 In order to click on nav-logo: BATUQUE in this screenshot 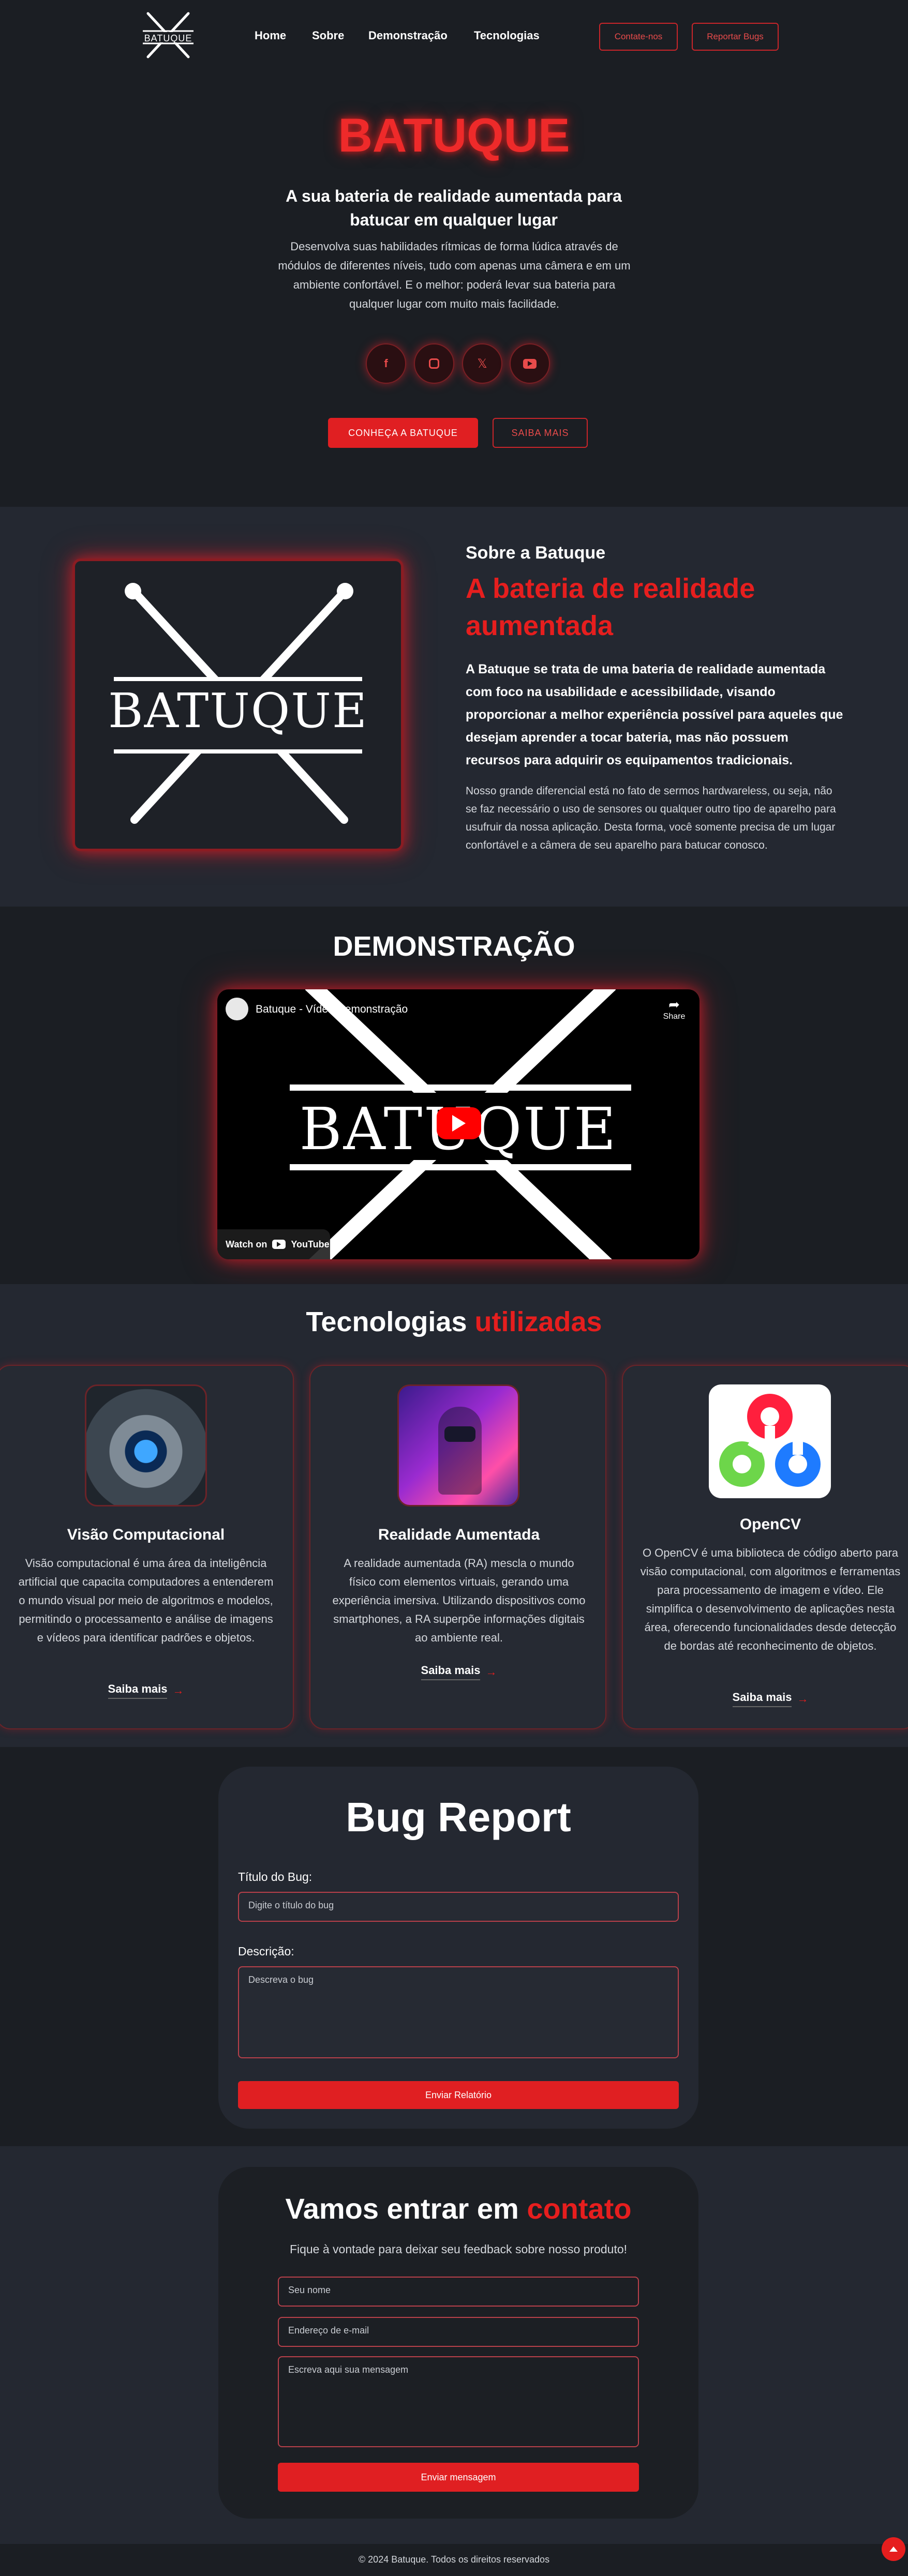, I will do `click(168, 35)`.